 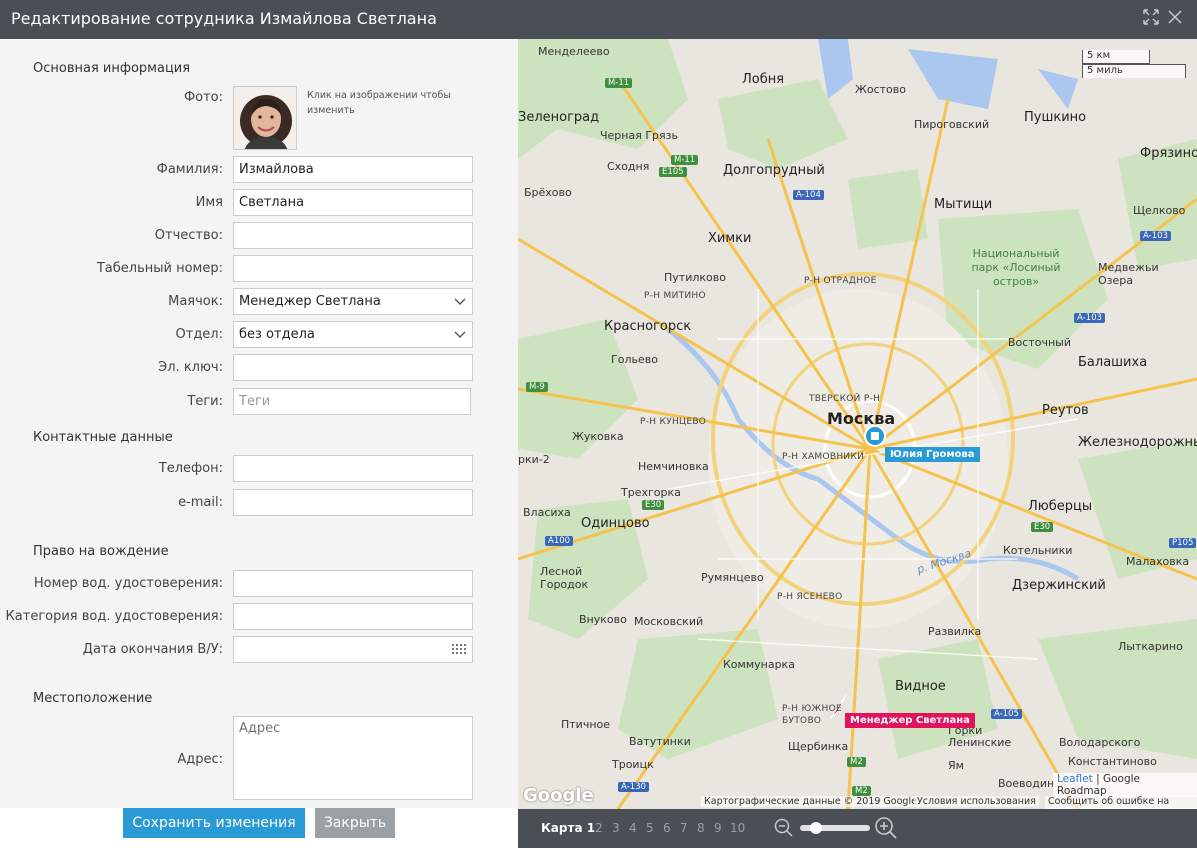 I want to click on map-label: Пироговский, so click(x=952, y=124).